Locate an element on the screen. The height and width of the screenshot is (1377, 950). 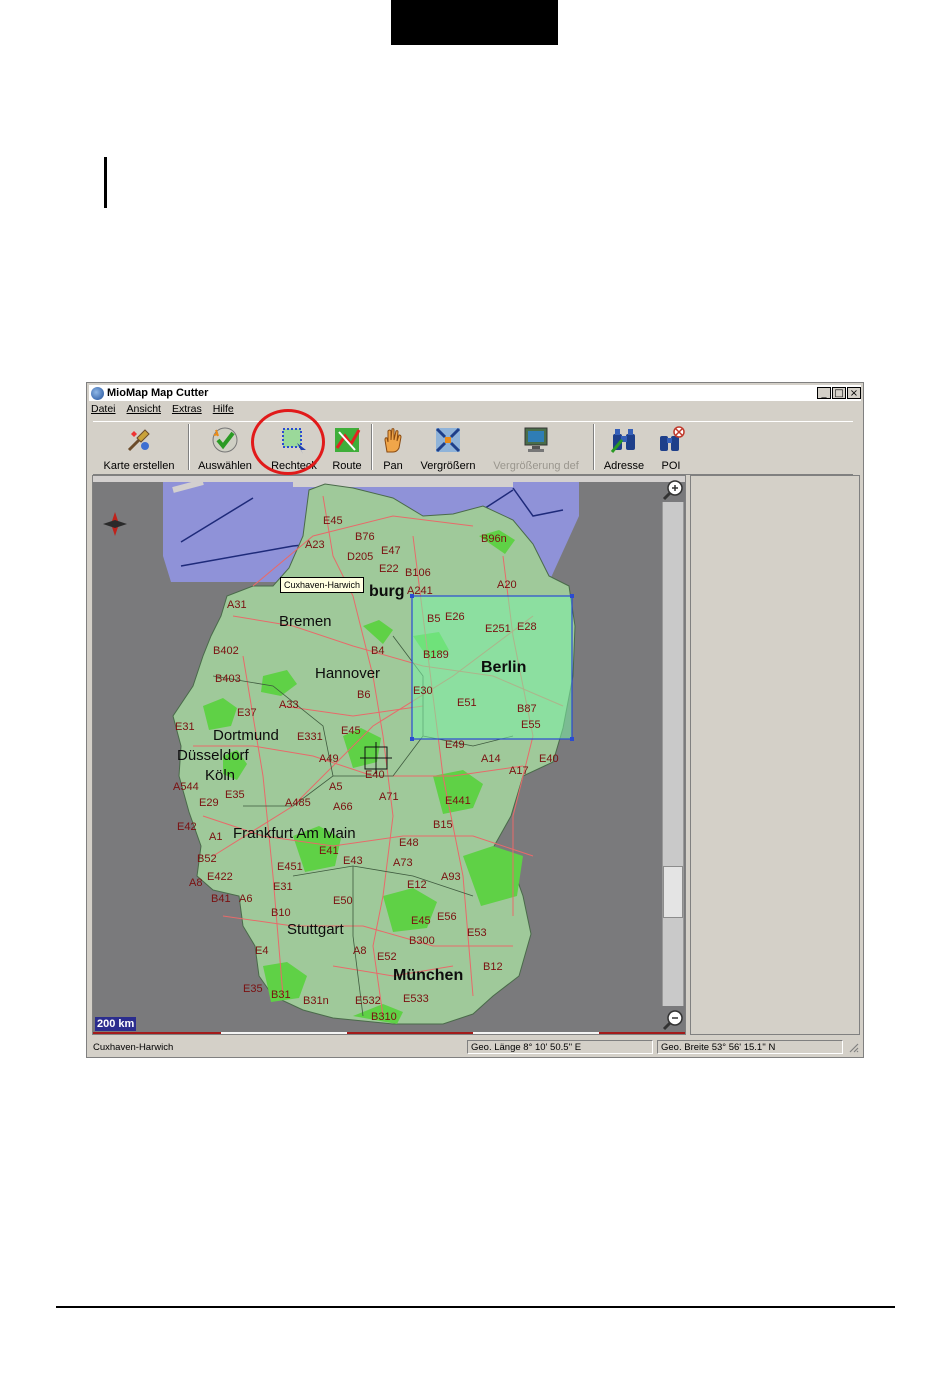
road-label: B403 is located at coordinates (228, 679).